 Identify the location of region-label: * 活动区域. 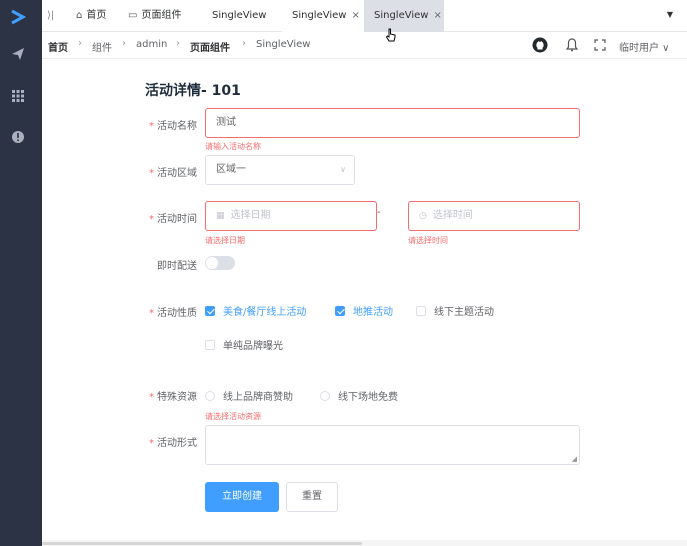
(173, 173).